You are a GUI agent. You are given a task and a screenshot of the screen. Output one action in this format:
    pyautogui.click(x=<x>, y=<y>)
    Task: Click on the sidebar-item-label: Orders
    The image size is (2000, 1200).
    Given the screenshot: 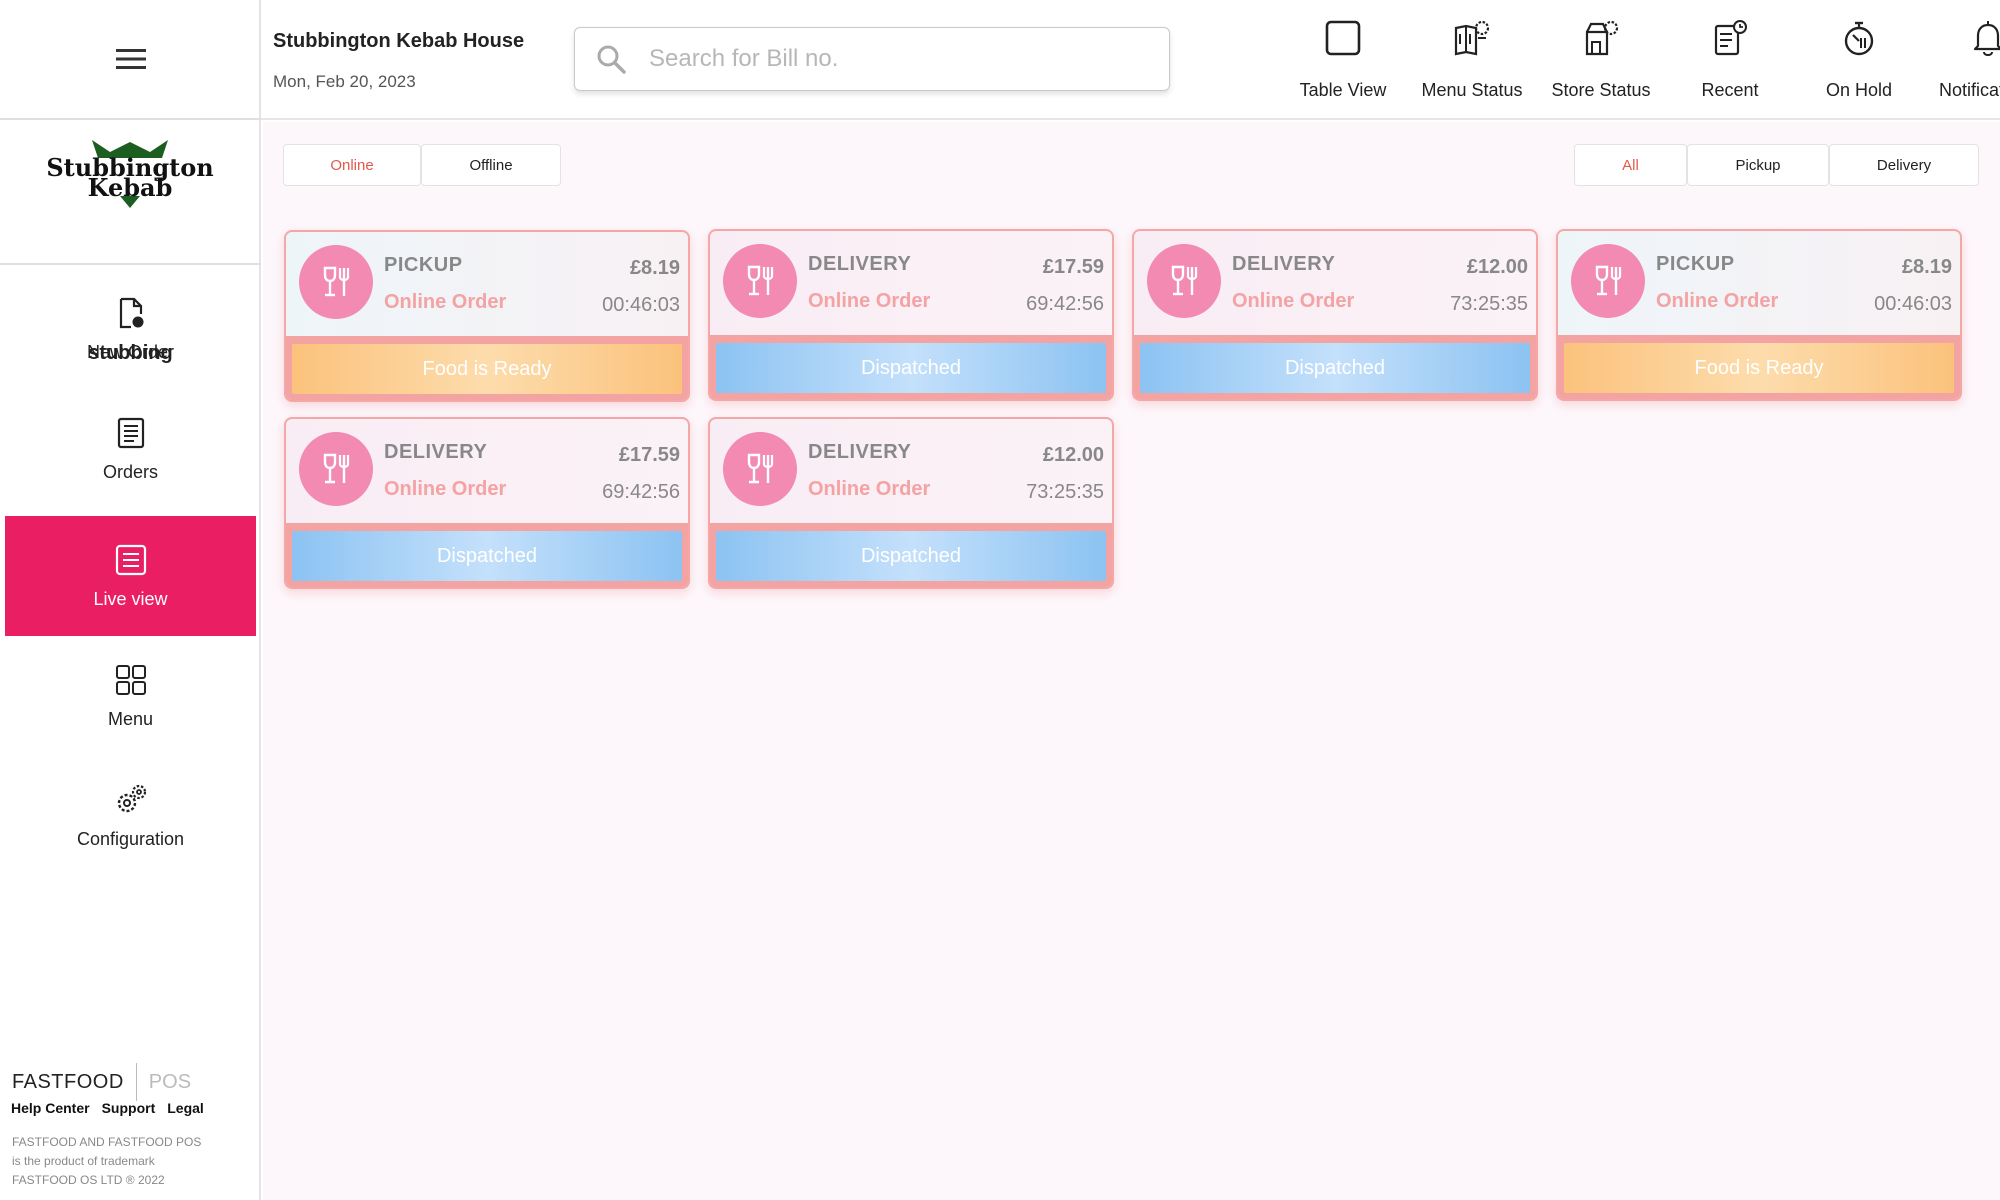 What is the action you would take?
    pyautogui.click(x=130, y=471)
    